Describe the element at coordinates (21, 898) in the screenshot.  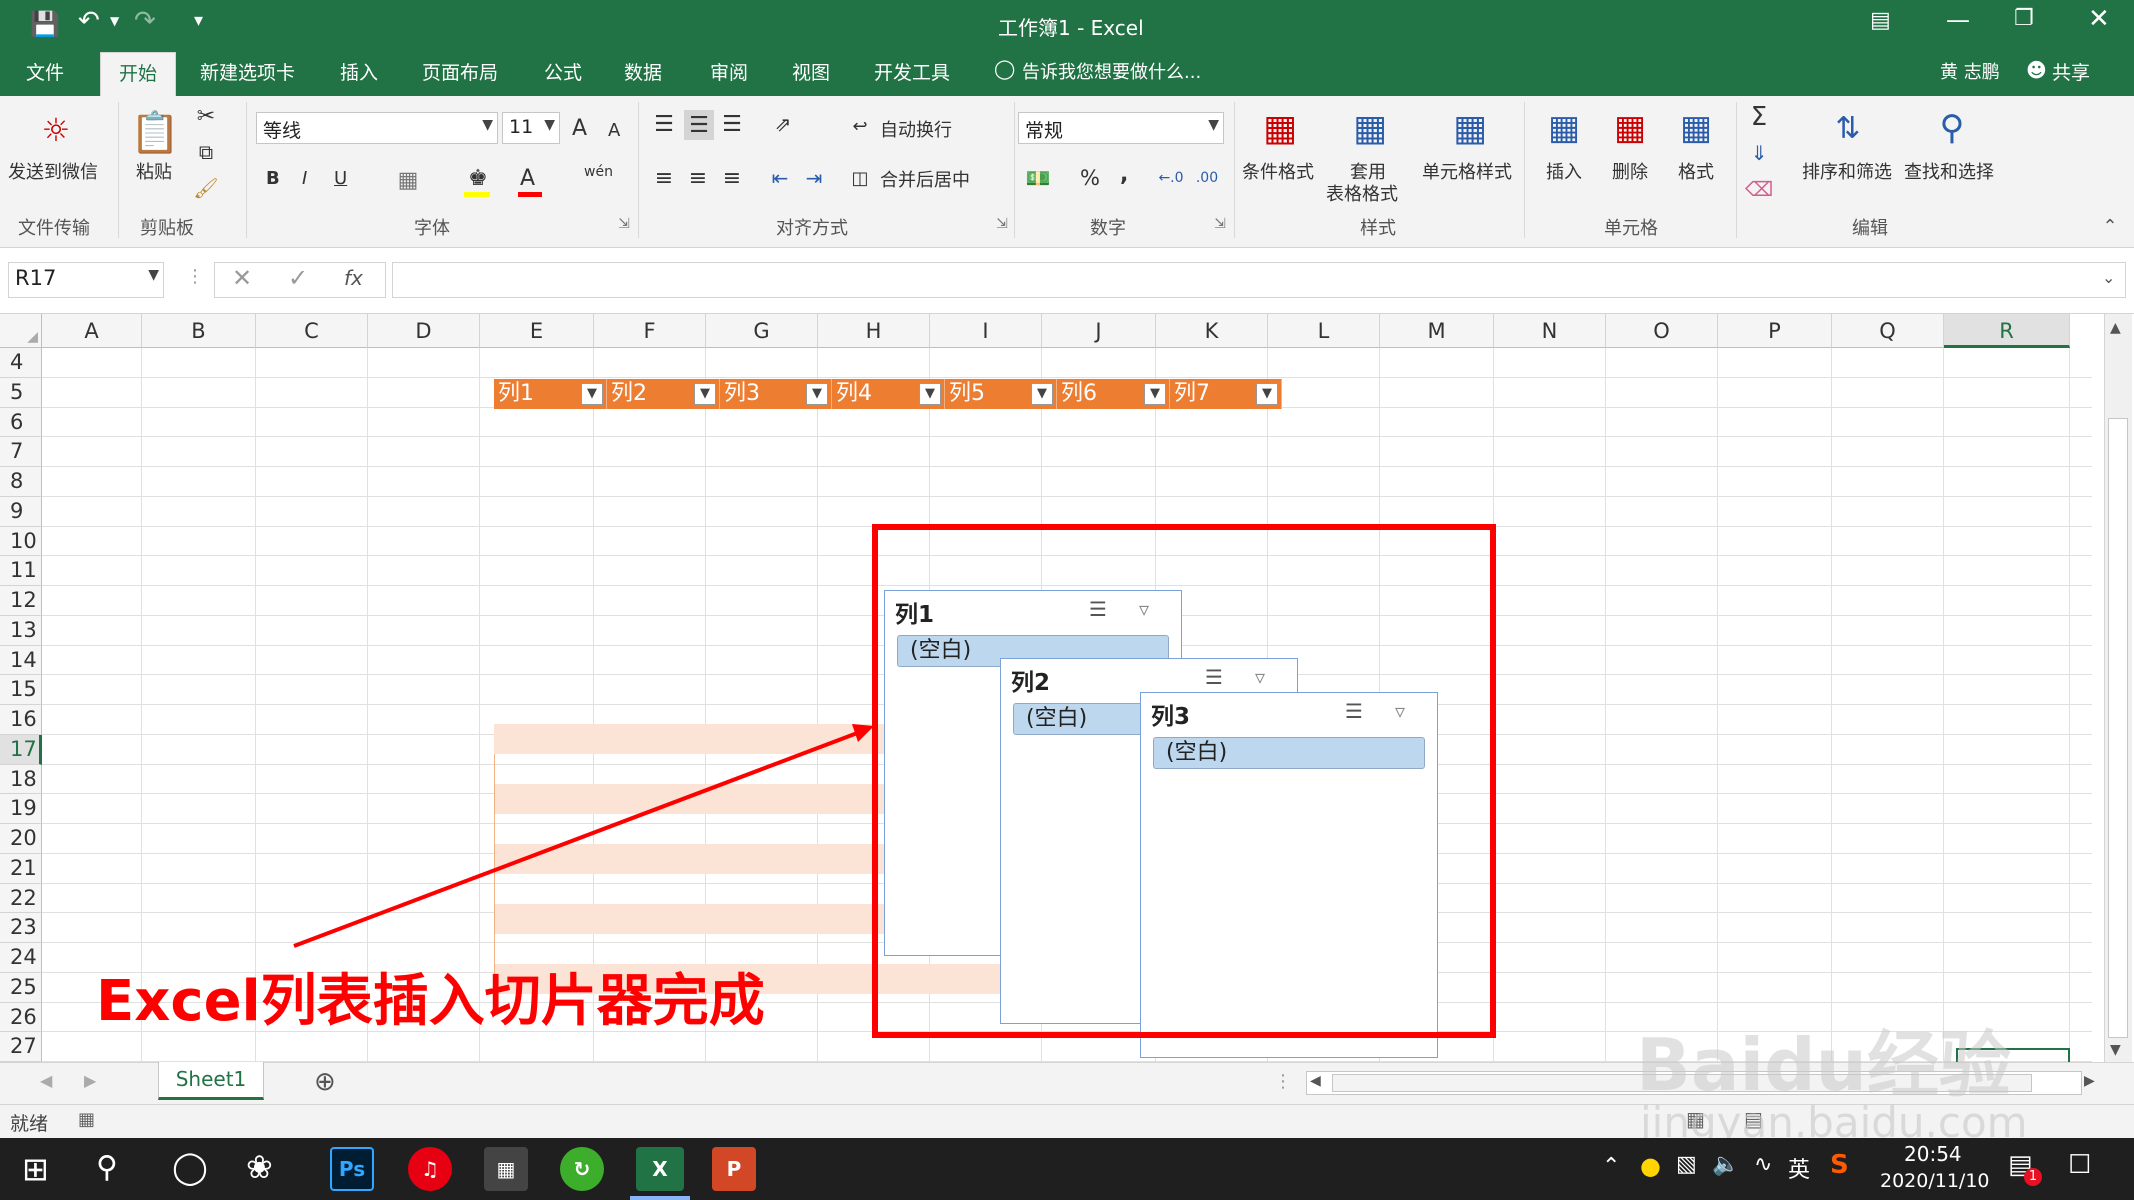
I see `row-header: 22` at that location.